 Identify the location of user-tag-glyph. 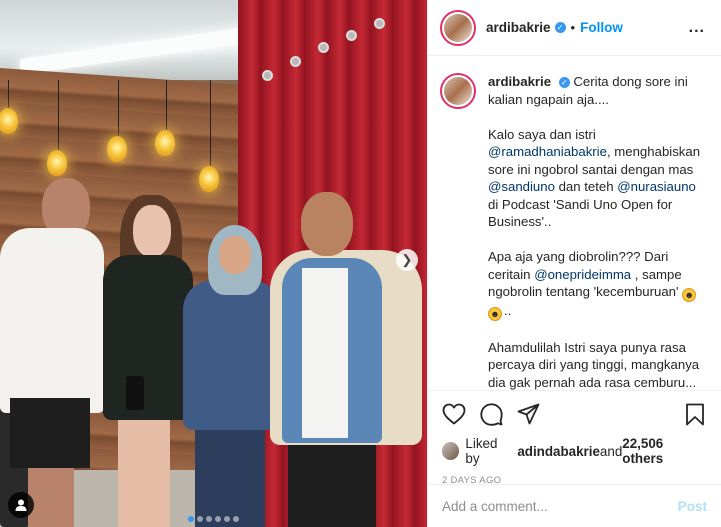
(21, 505).